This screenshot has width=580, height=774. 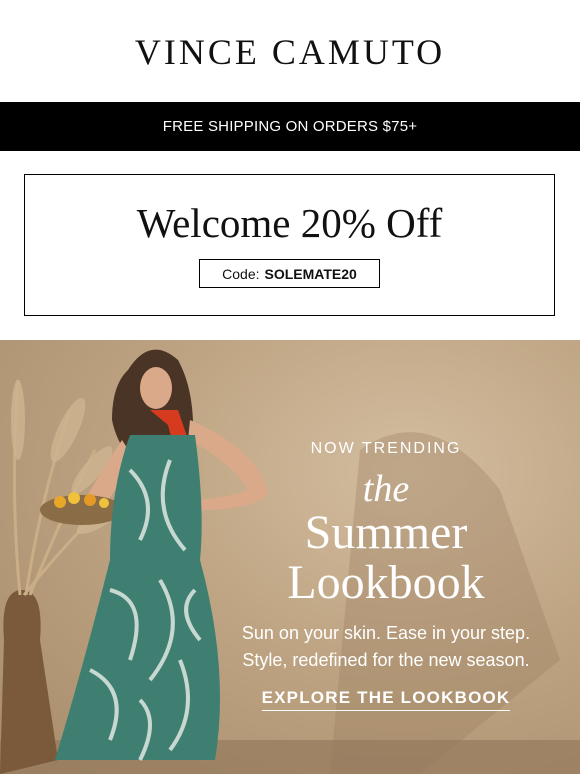 What do you see at coordinates (386, 582) in the screenshot?
I see `hero-title-lookbook: Lookbook` at bounding box center [386, 582].